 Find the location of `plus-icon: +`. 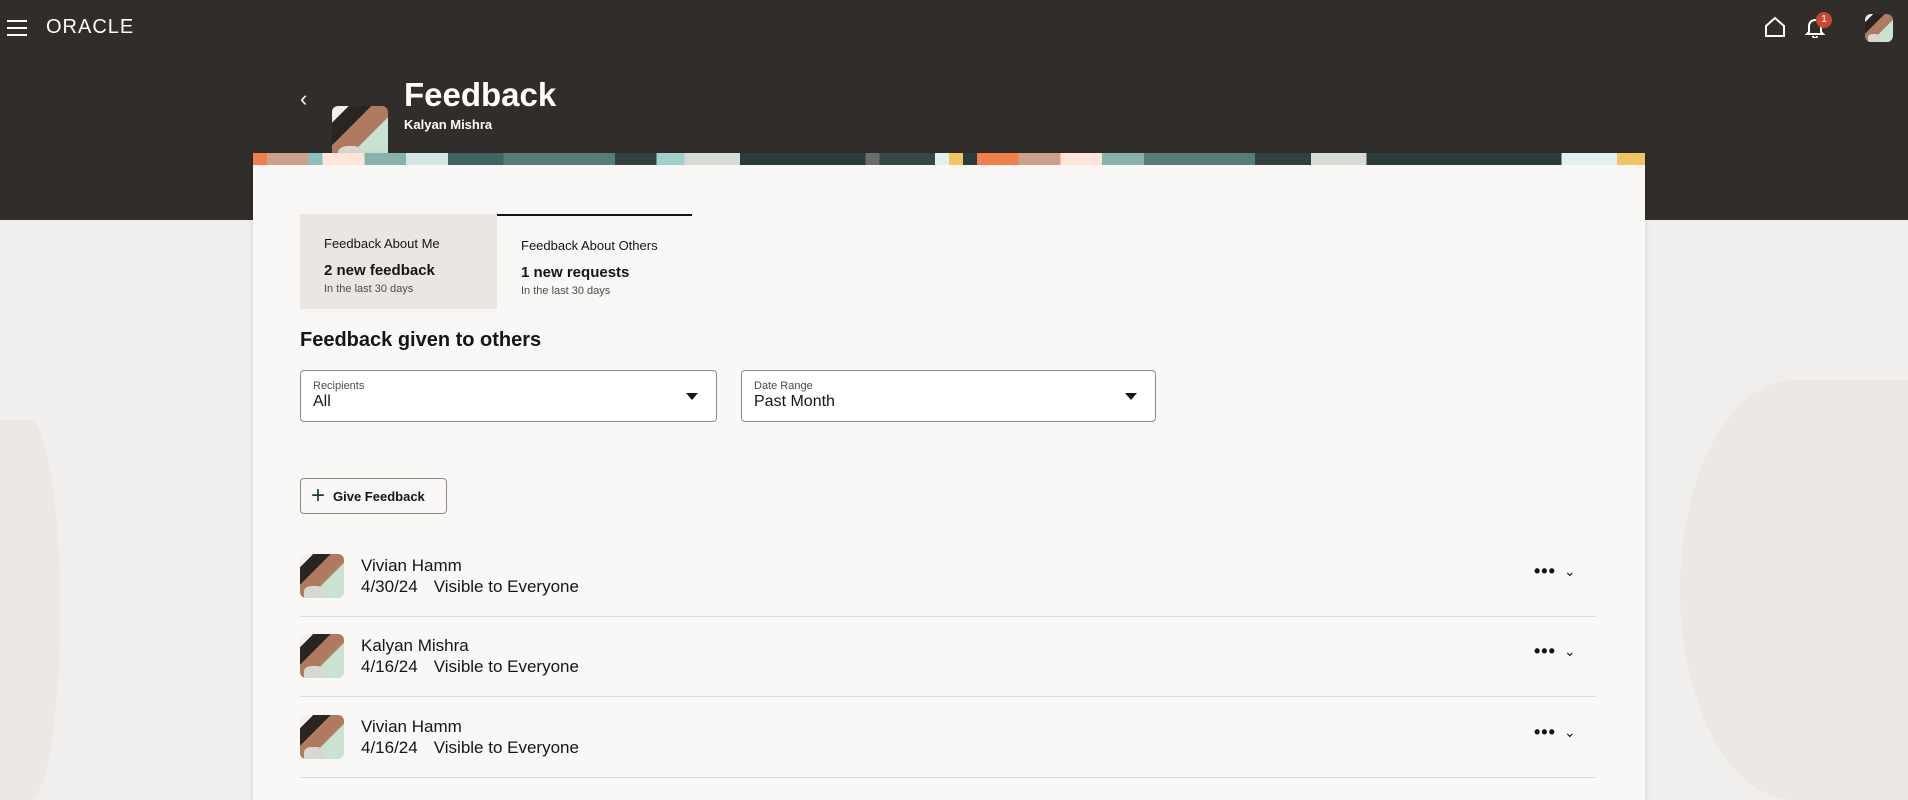

plus-icon: + is located at coordinates (318, 495).